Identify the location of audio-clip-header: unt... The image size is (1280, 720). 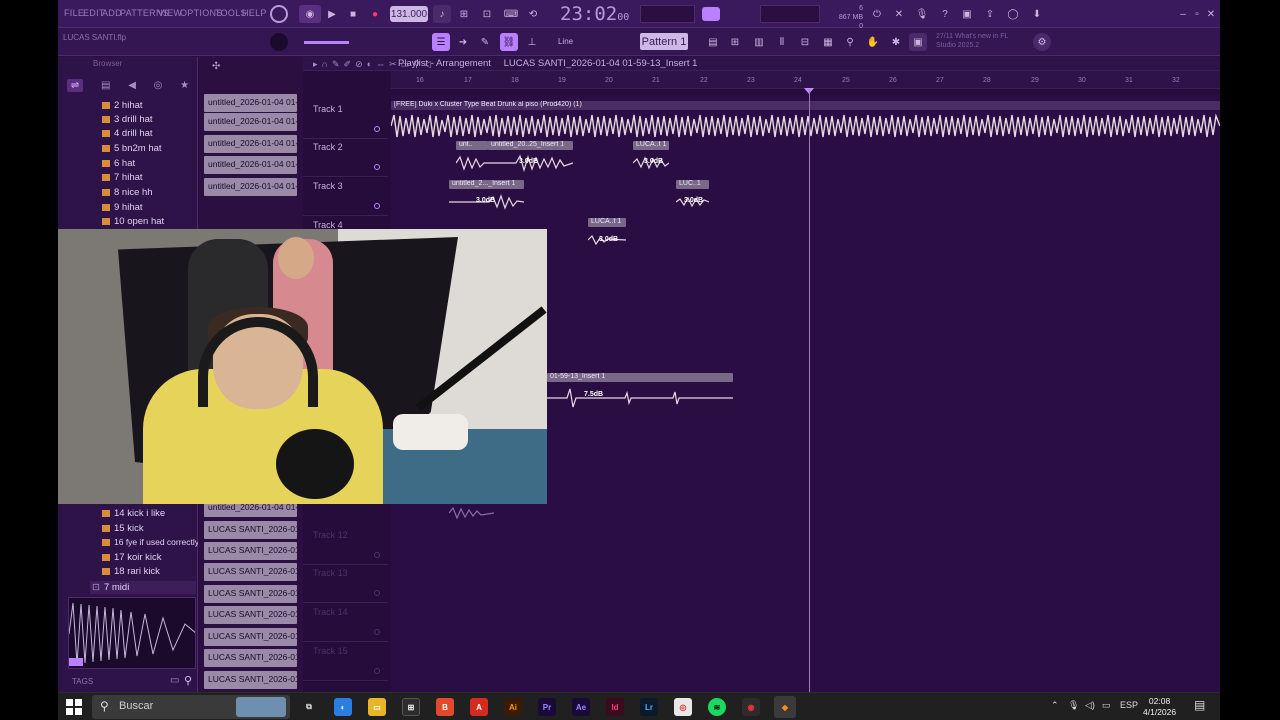
(472, 145).